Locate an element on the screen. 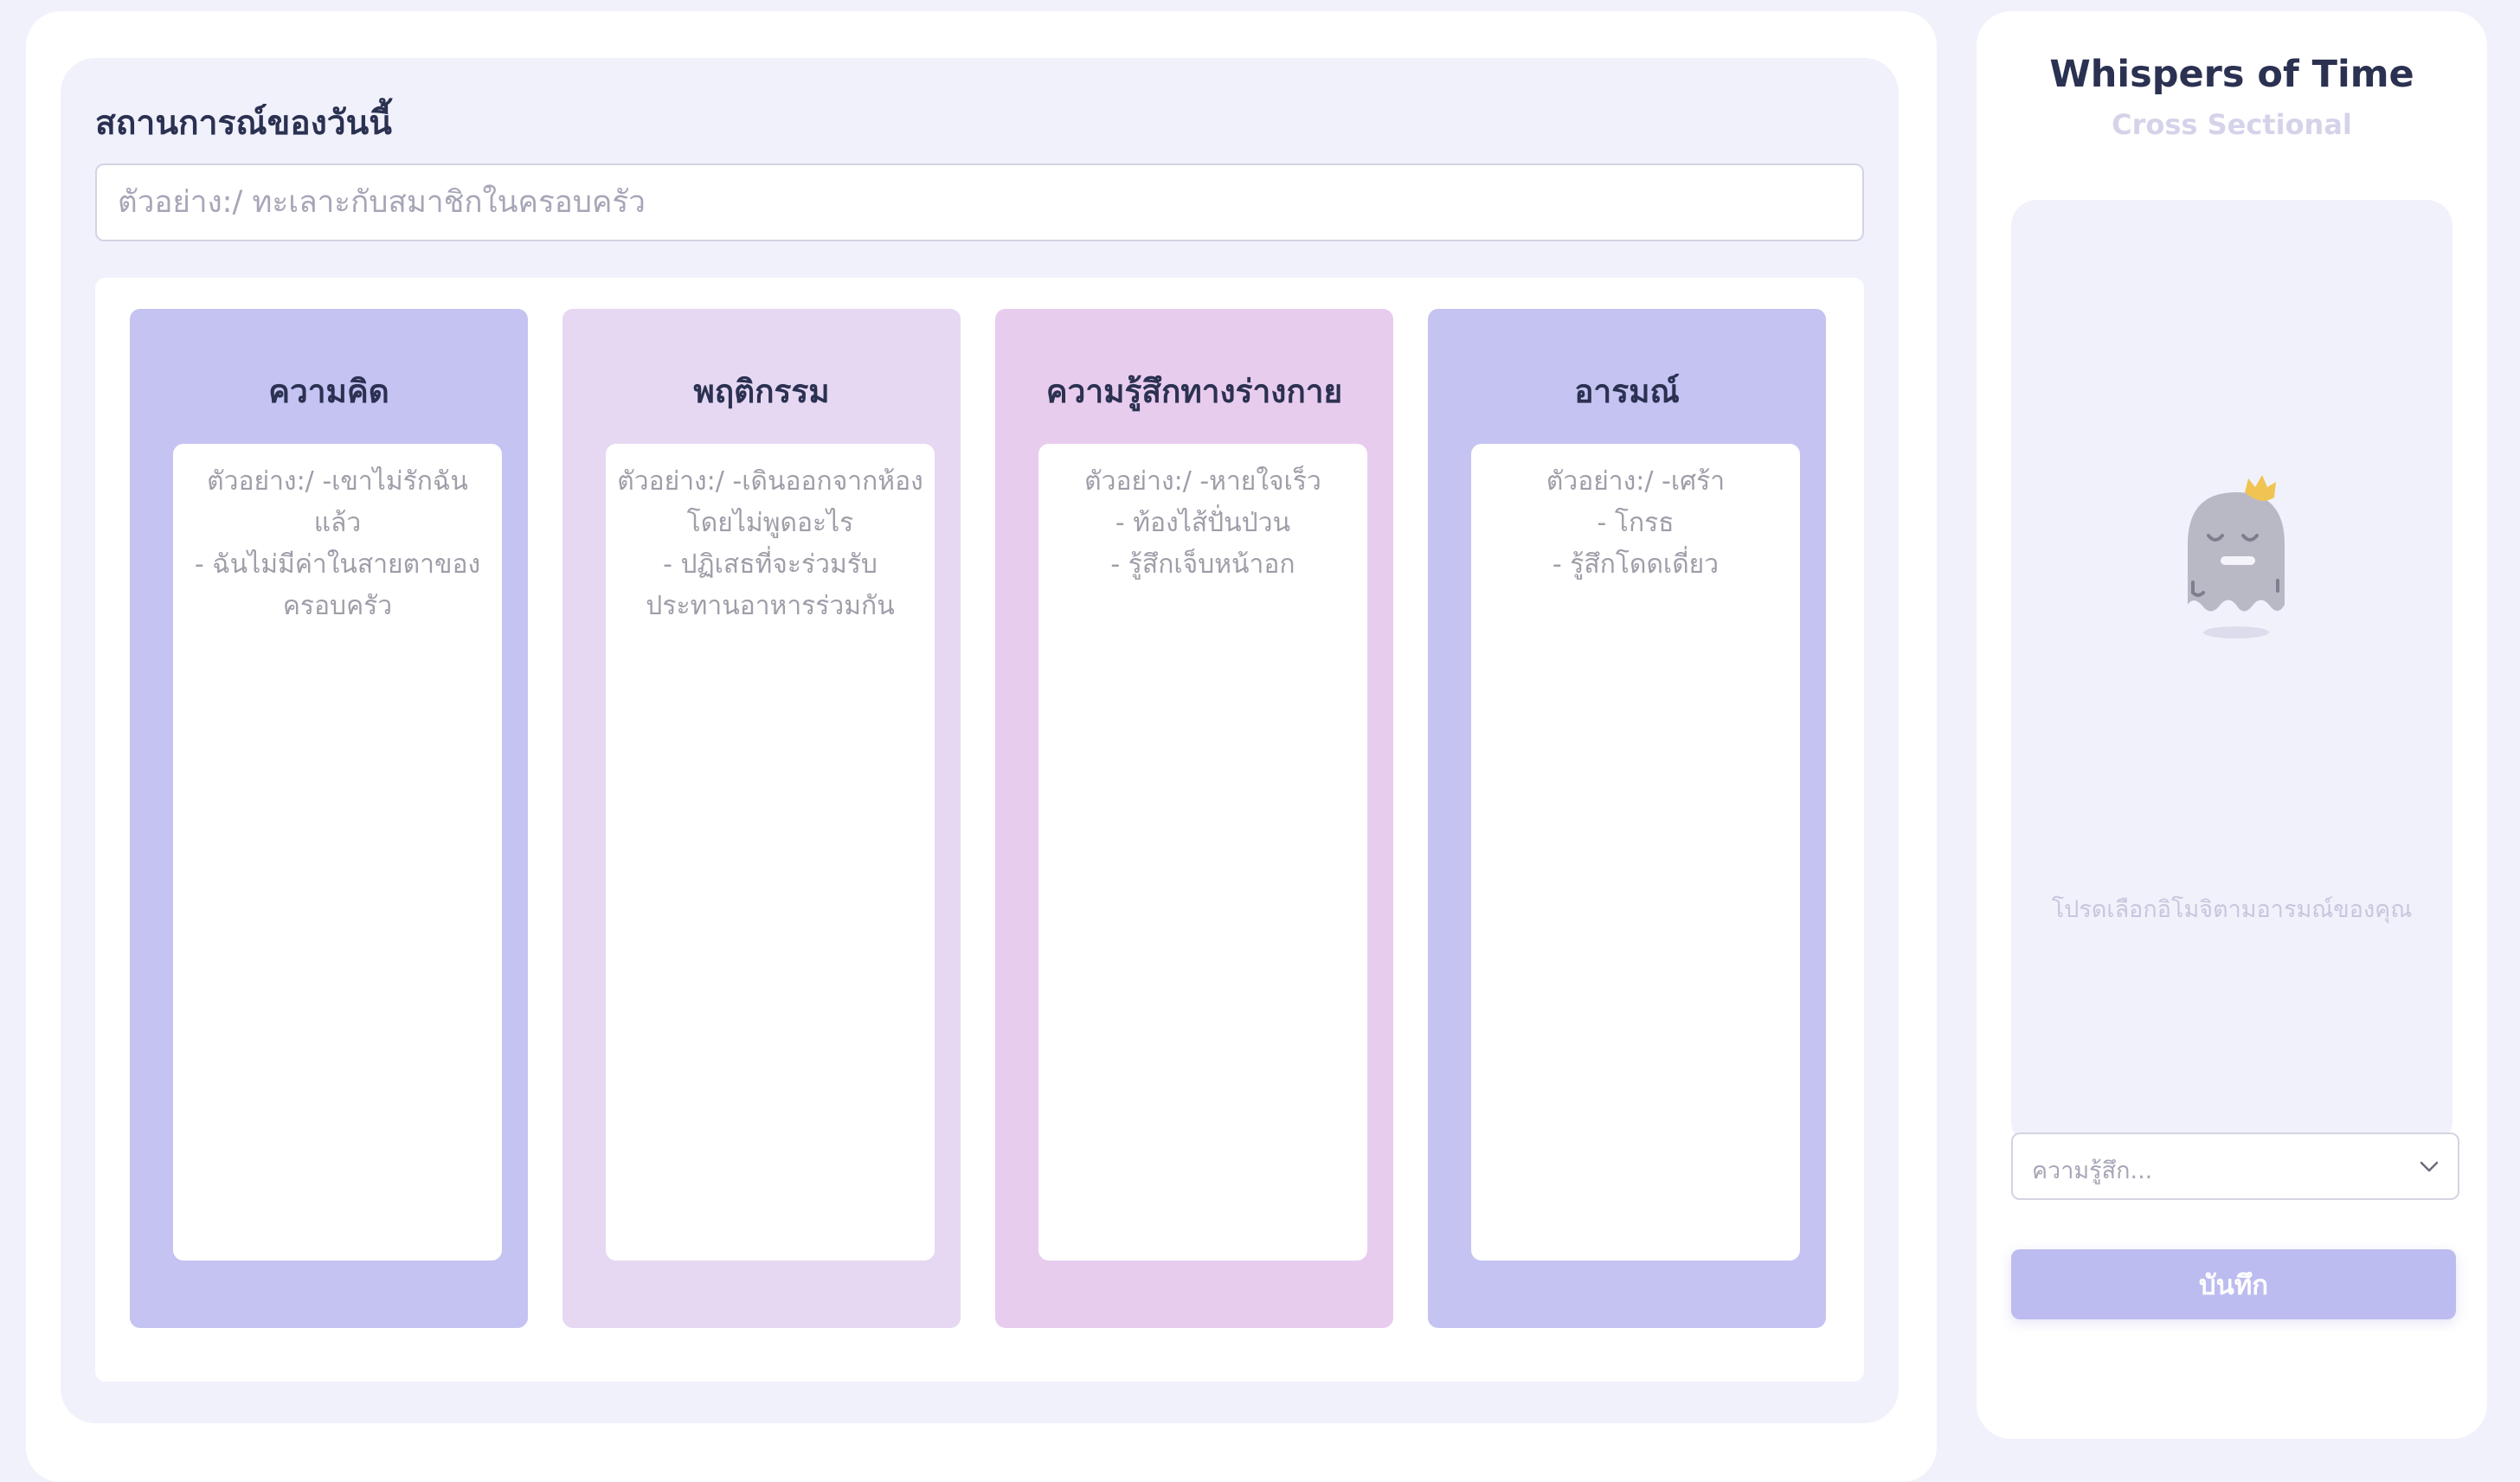  body-sensations-textarea is located at coordinates (1202, 852).